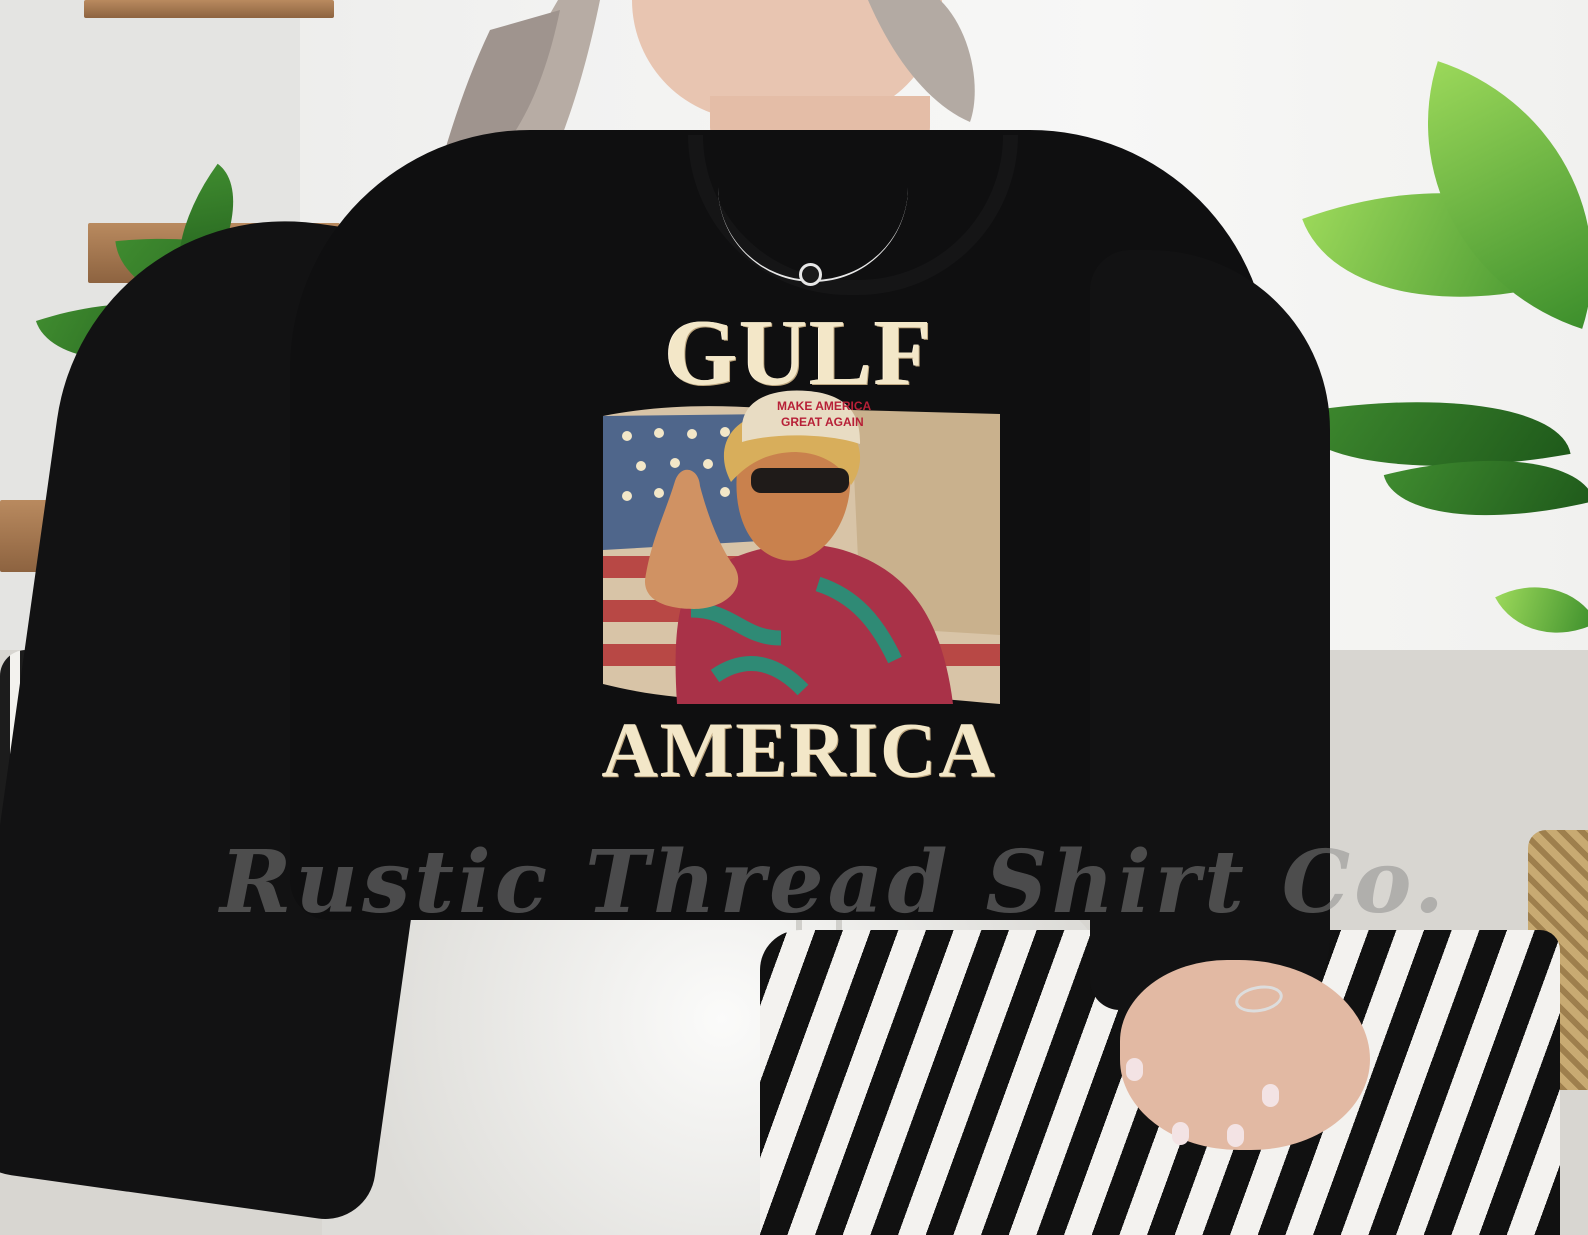  I want to click on print-subtitle: AMERICA, so click(799, 749).